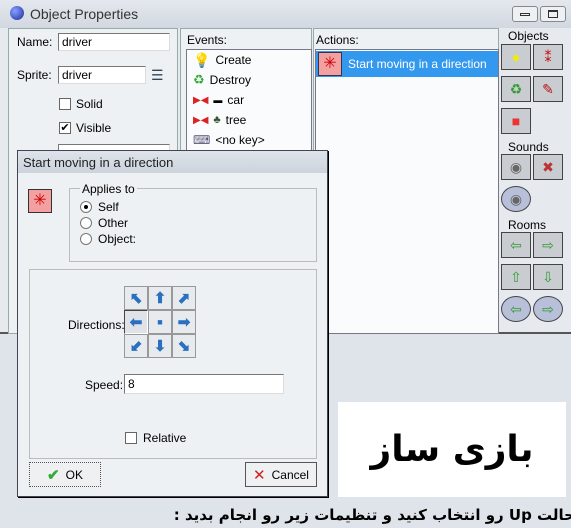  What do you see at coordinates (516, 277) in the screenshot?
I see `restart-room-button: ⇧` at bounding box center [516, 277].